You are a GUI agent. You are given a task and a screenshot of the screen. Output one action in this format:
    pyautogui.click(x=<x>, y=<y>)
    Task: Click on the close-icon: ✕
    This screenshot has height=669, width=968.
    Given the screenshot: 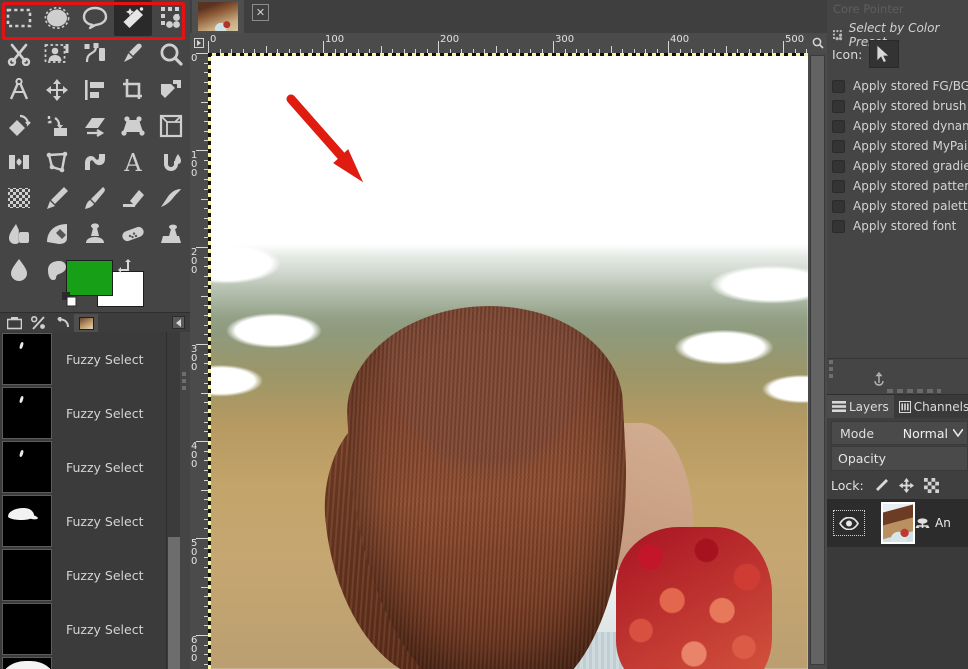 What is the action you would take?
    pyautogui.click(x=260, y=12)
    